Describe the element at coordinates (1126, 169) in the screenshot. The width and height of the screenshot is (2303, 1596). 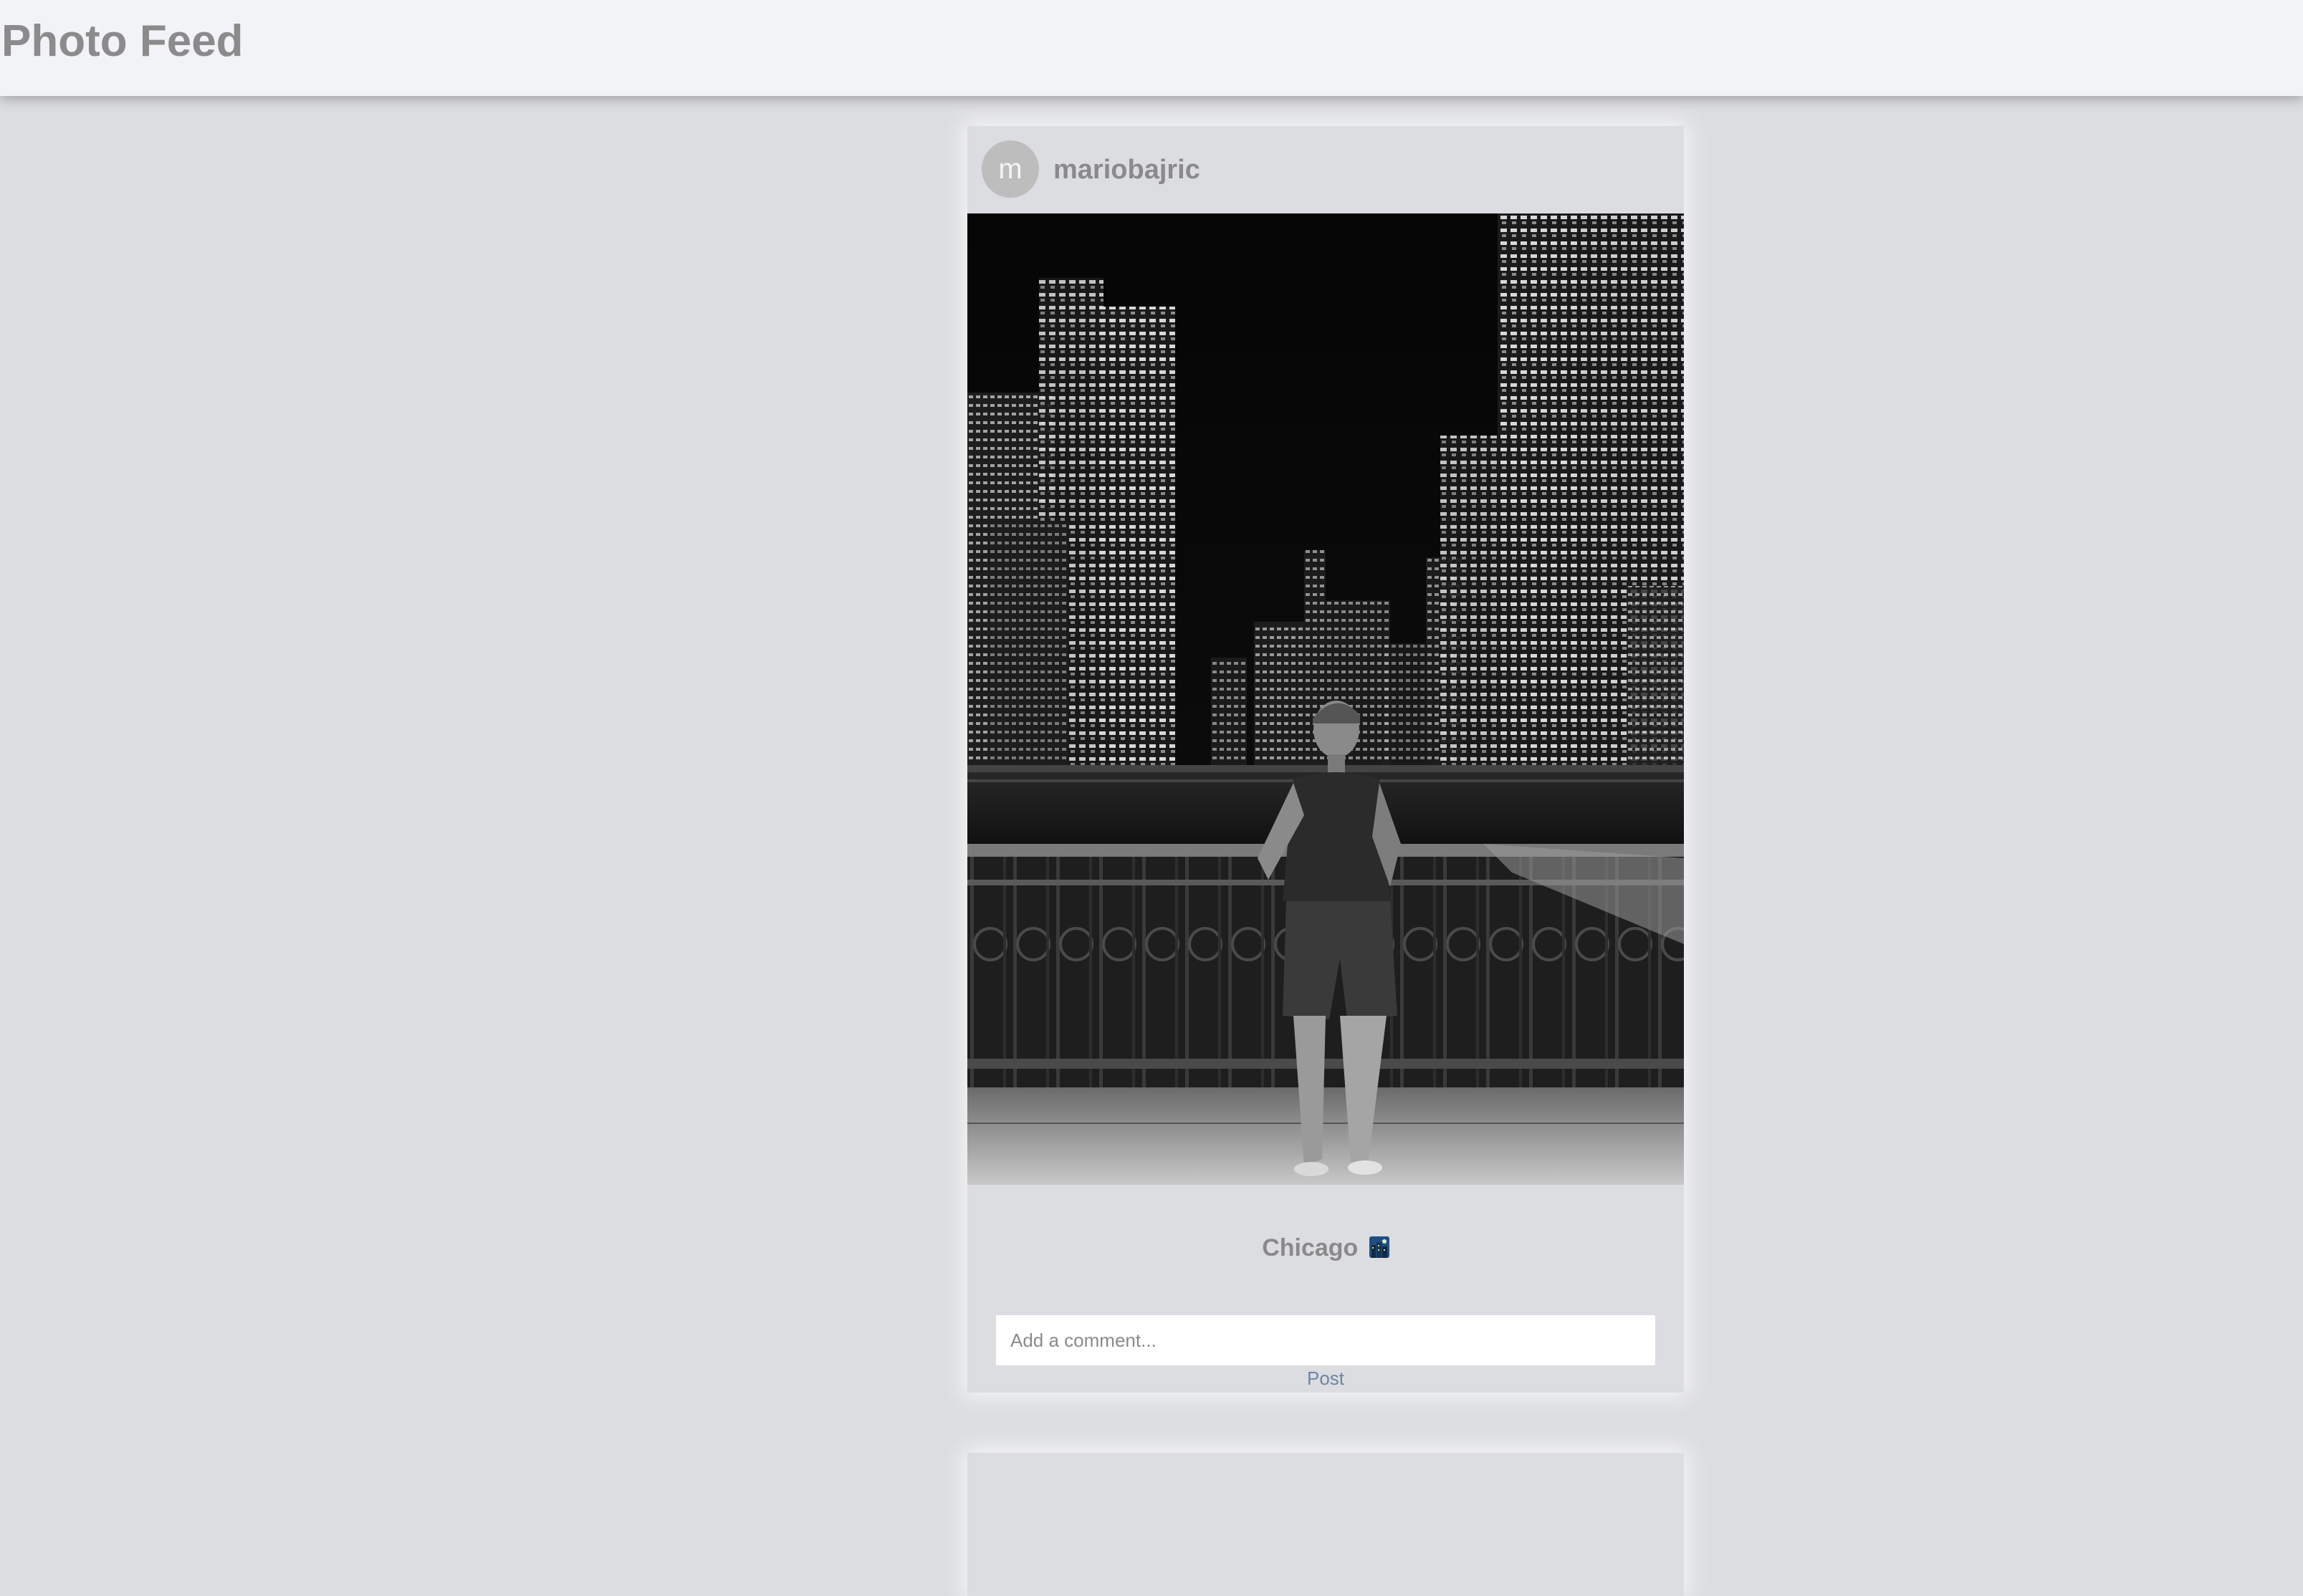
I see `username-link: mariobajric` at that location.